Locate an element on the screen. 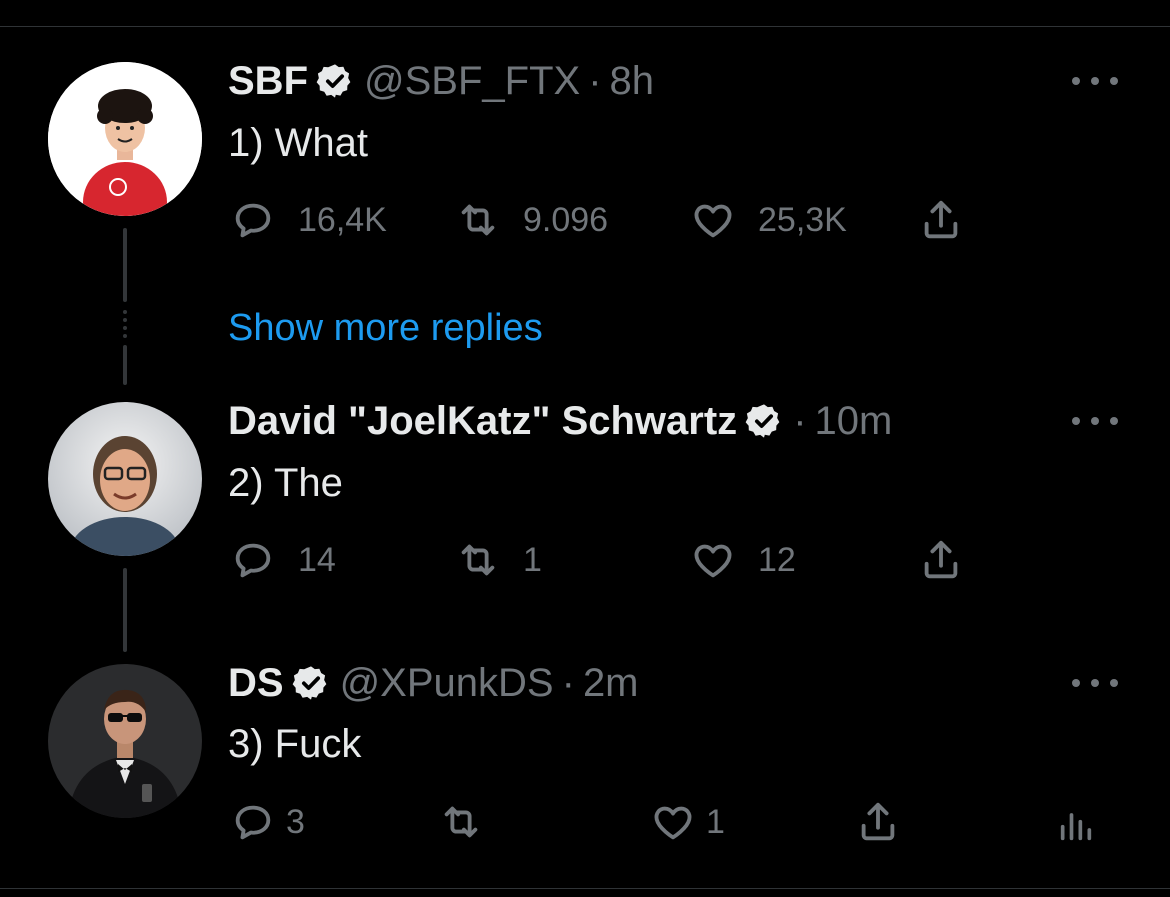 This screenshot has height=897, width=1170. tweet-3-header: DS @XPunkDS · 2m is located at coordinates (433, 683).